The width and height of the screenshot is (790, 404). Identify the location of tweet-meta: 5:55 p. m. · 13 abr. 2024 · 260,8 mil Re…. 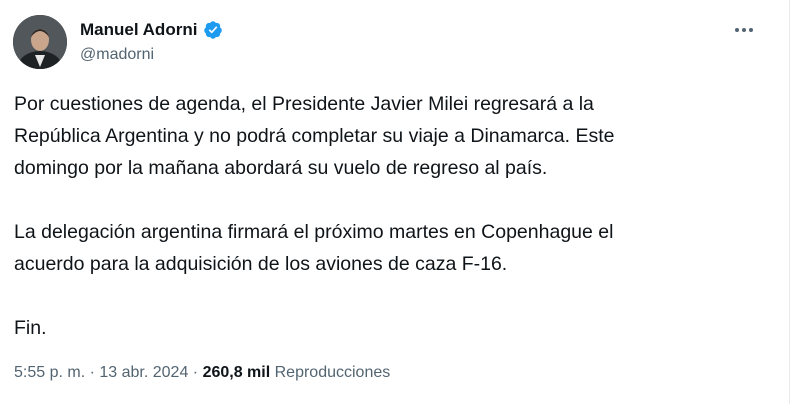
(202, 373).